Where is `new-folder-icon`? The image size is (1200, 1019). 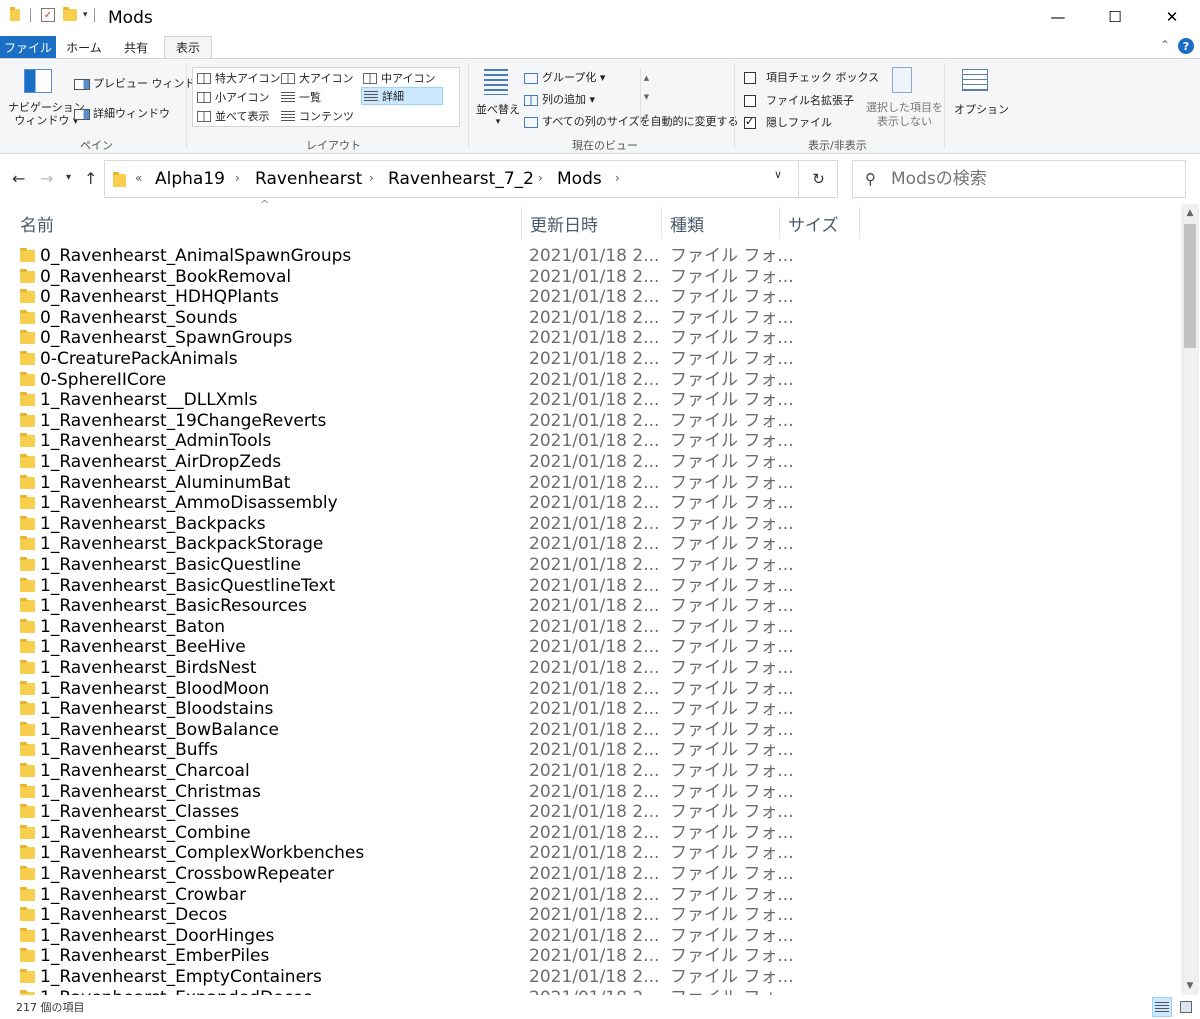 new-folder-icon is located at coordinates (70, 14).